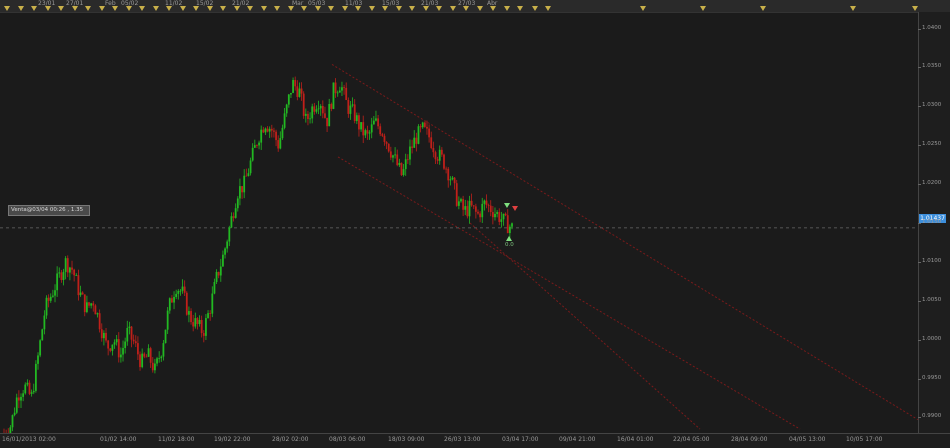 This screenshot has height=448, width=950. I want to click on time-tick-label: 16/01/2013 02:00, so click(29, 439).